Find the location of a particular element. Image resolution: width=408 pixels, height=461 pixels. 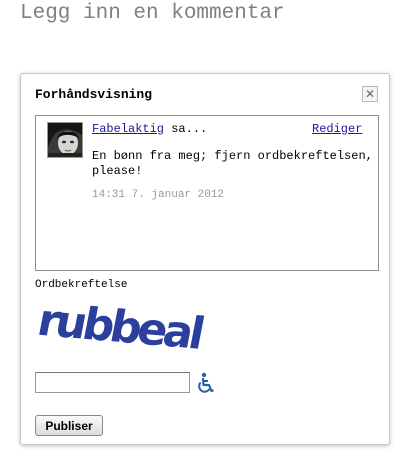

captcha-label: Ordbekreftelse is located at coordinates (81, 285).